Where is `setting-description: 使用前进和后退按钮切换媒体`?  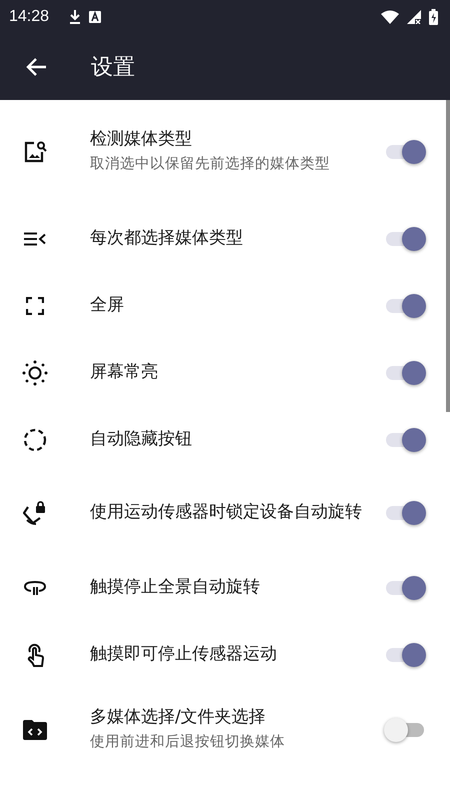
setting-description: 使用前进和后退按钮切换媒体 is located at coordinates (188, 742).